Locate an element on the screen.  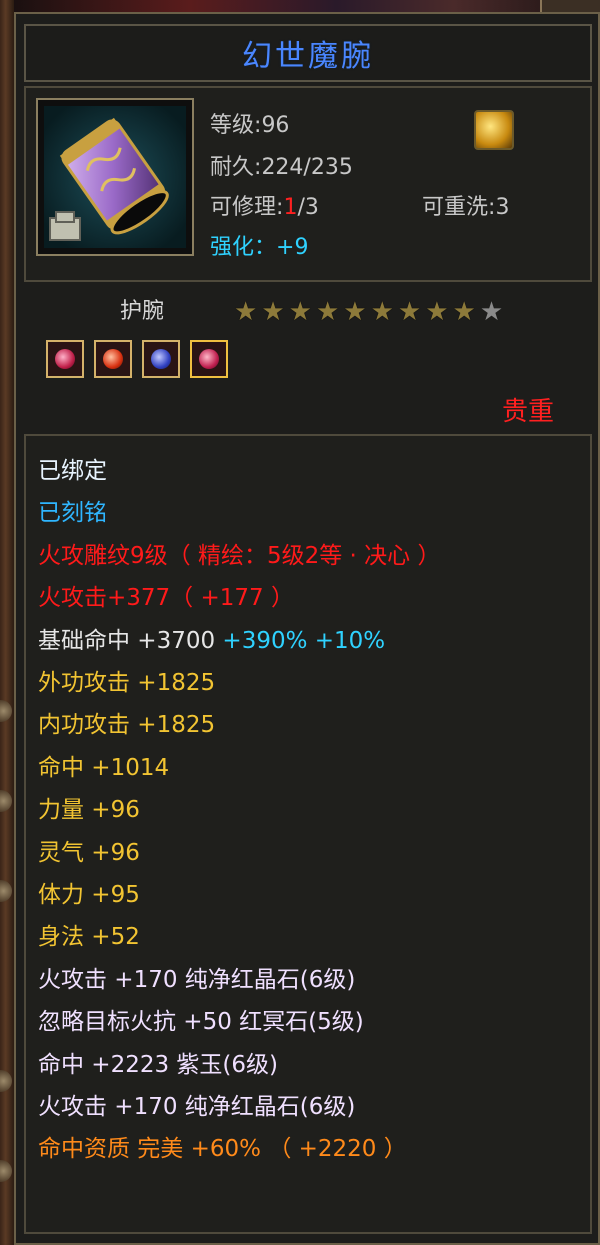
item-info-box: 等级:96 耐久:224/235 可修理:1/3 可重洗:3 强化：+9 is located at coordinates (308, 184).